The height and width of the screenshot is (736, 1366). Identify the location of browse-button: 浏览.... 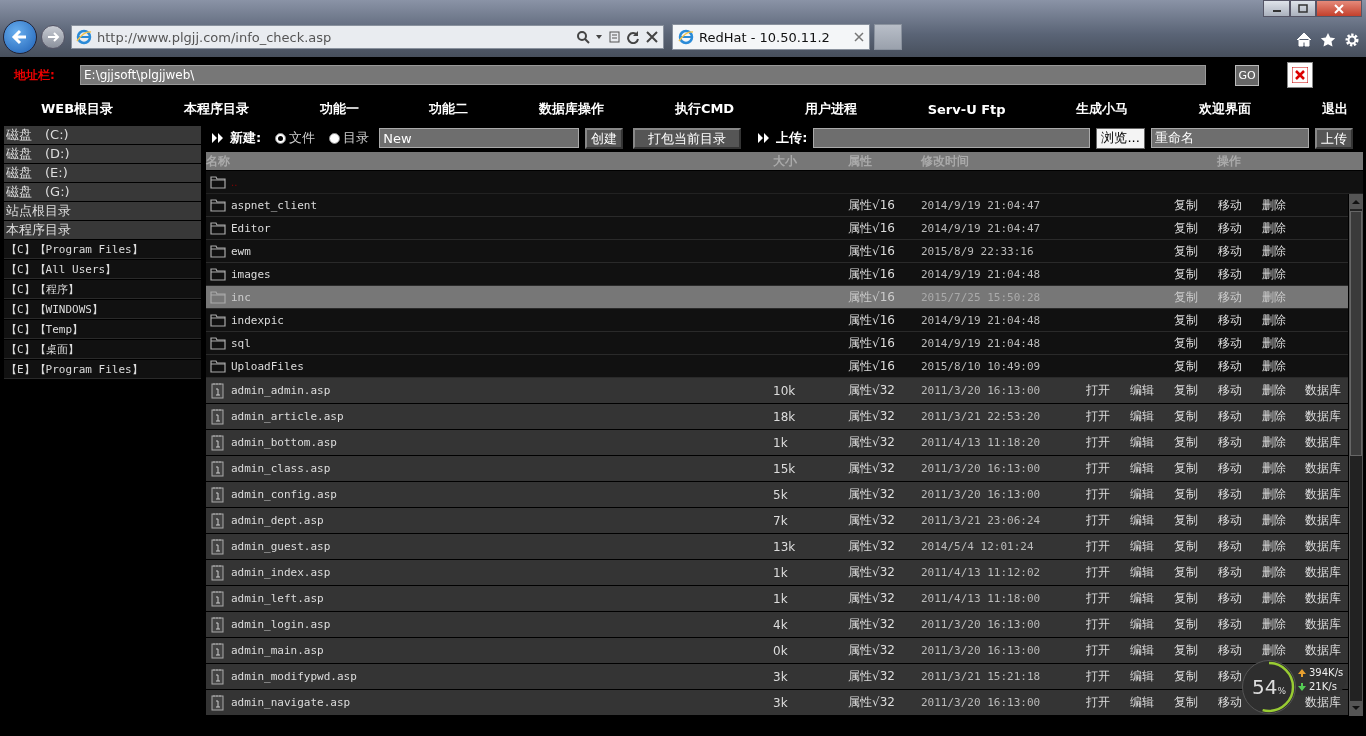
(1120, 138).